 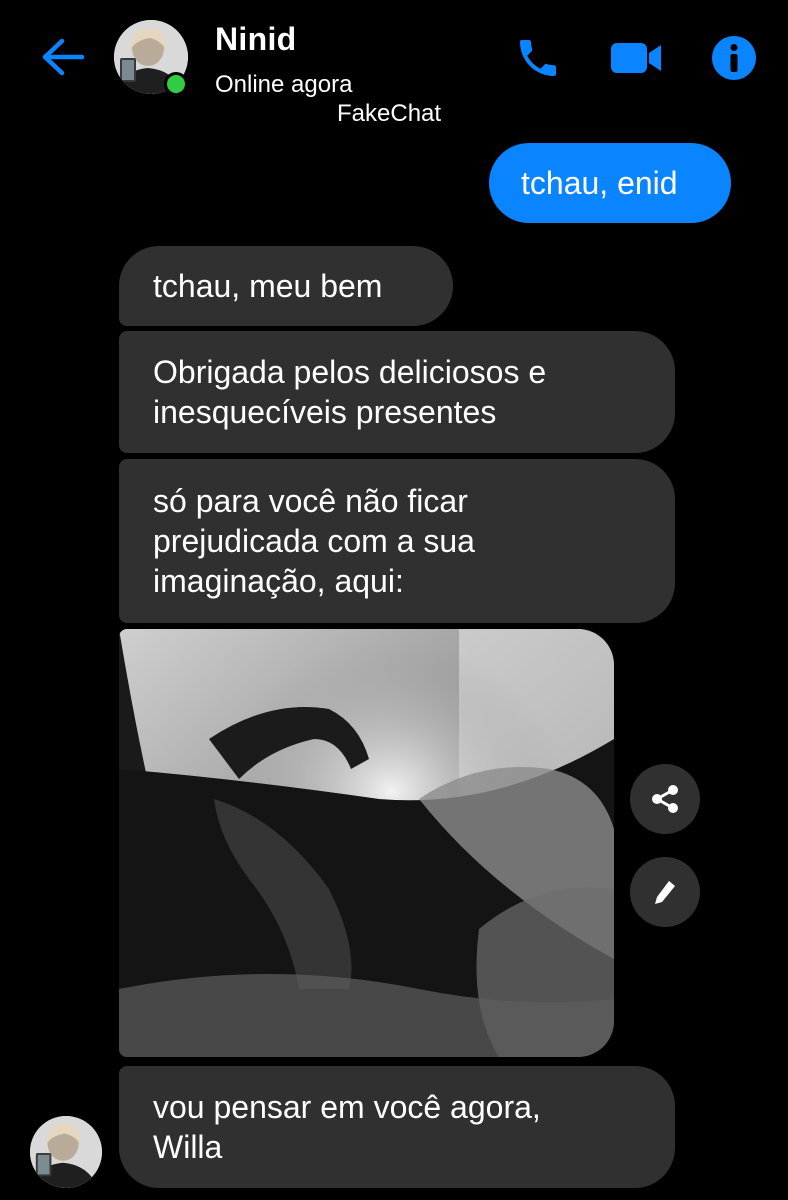 What do you see at coordinates (176, 84) in the screenshot?
I see `online-indicator` at bounding box center [176, 84].